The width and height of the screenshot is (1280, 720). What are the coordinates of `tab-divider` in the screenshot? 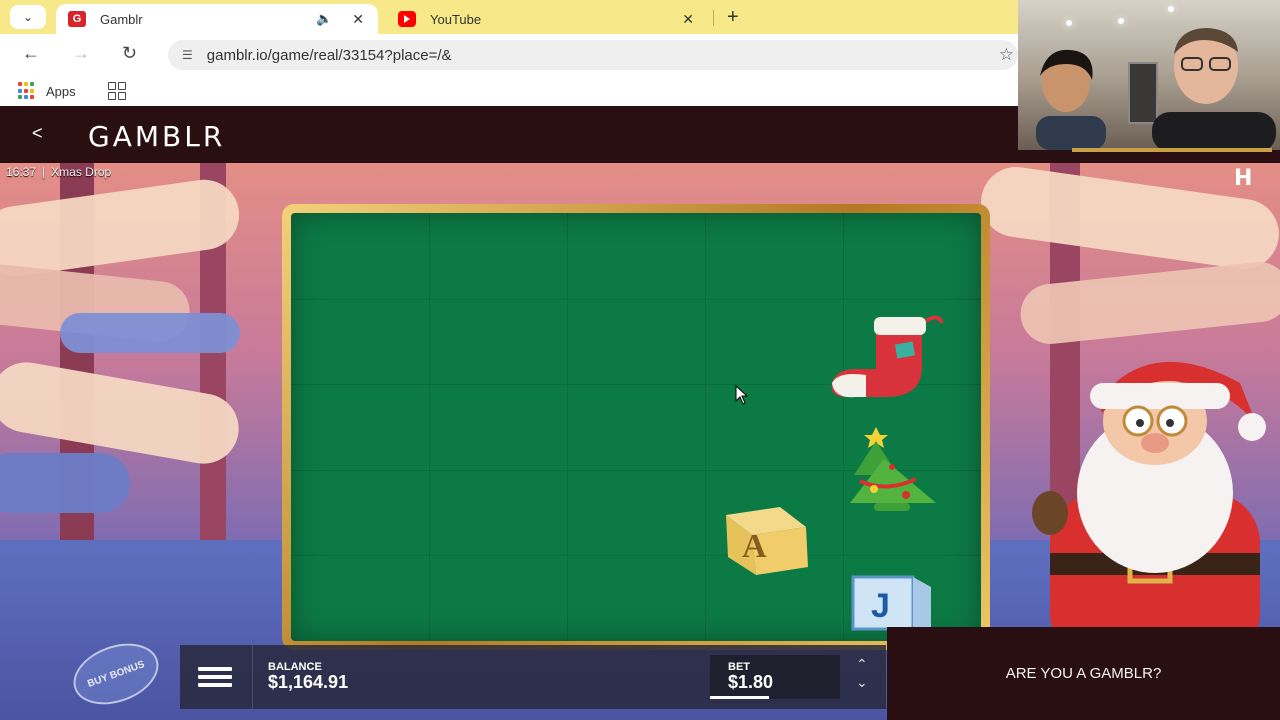 It's located at (713, 18).